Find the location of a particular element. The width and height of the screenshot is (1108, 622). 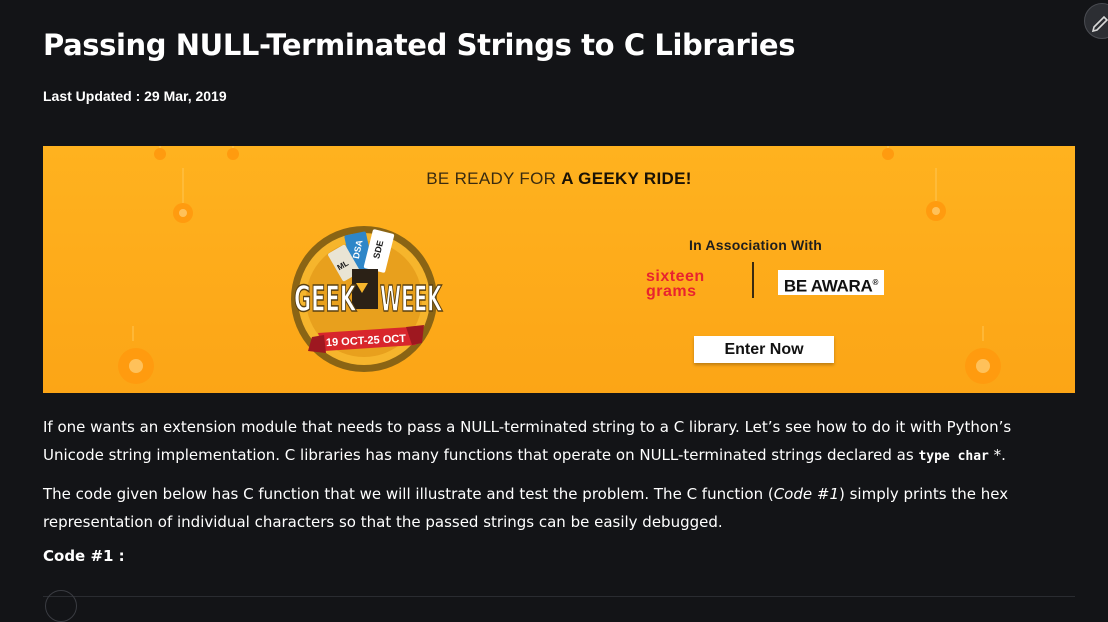

geek-word: GEEK is located at coordinates (325, 299).